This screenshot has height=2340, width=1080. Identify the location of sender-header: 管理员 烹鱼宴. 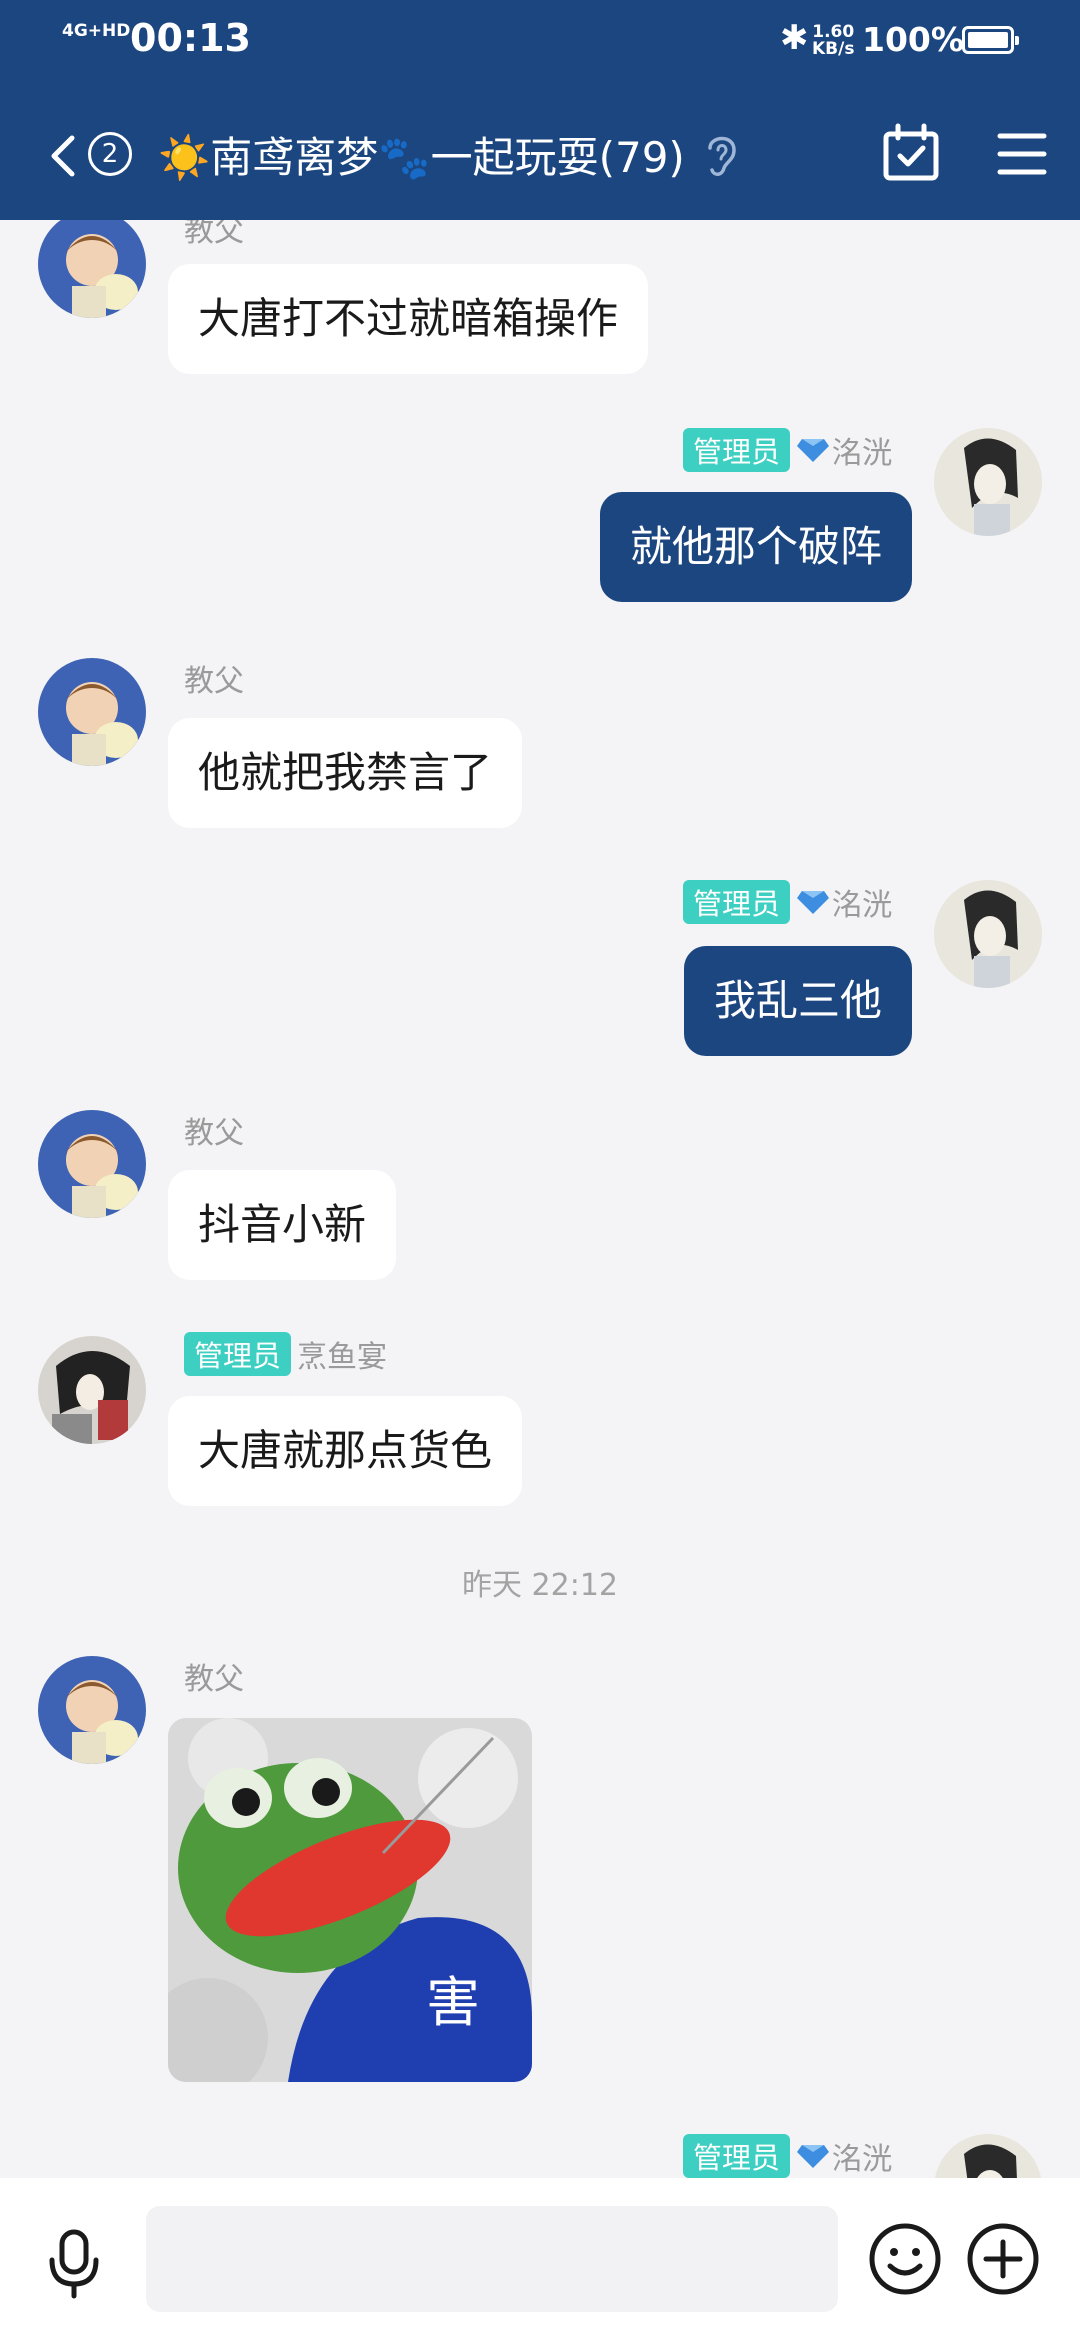
(285, 1354).